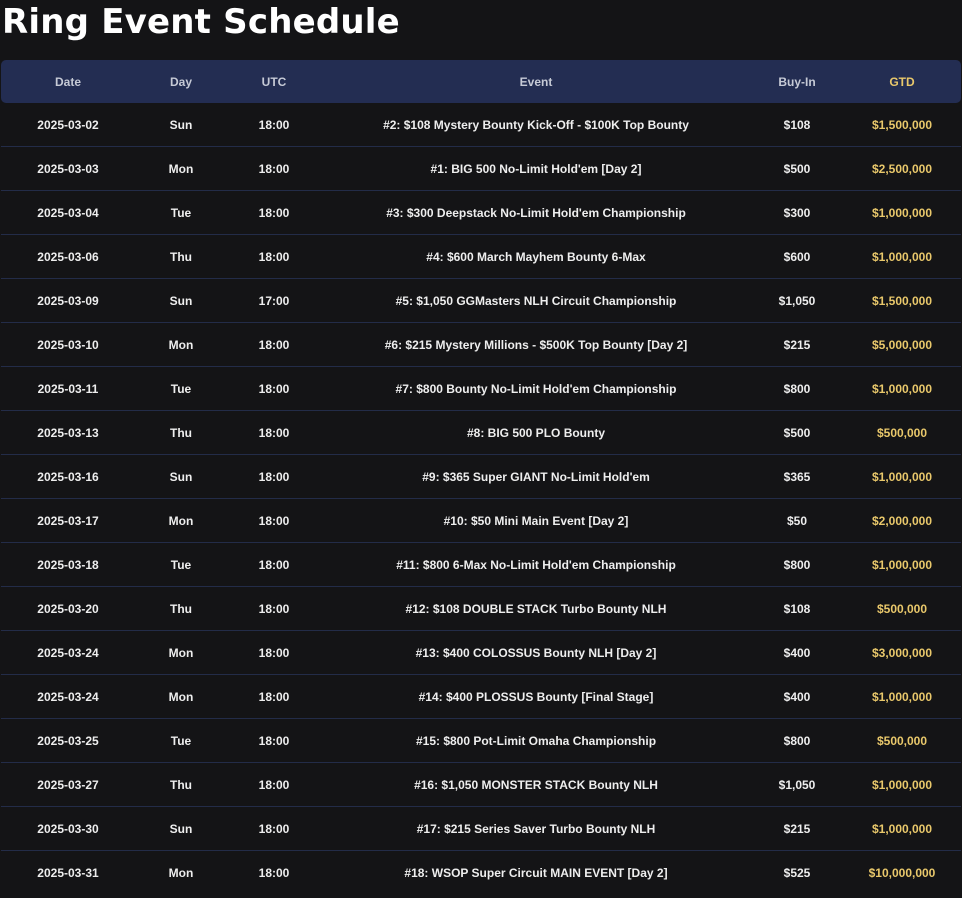  I want to click on cell-date: 2025-03-30, so click(68, 828).